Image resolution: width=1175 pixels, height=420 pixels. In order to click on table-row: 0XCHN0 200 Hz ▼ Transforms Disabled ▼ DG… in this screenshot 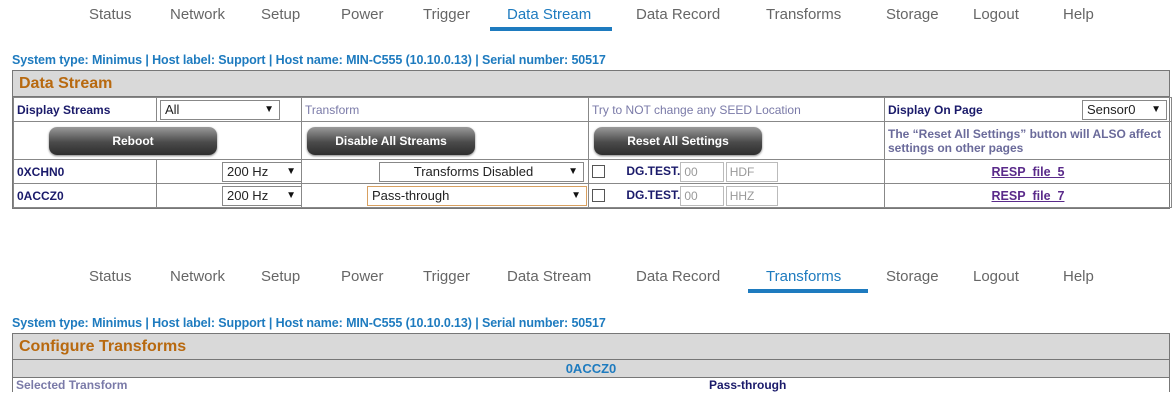, I will do `click(592, 171)`.